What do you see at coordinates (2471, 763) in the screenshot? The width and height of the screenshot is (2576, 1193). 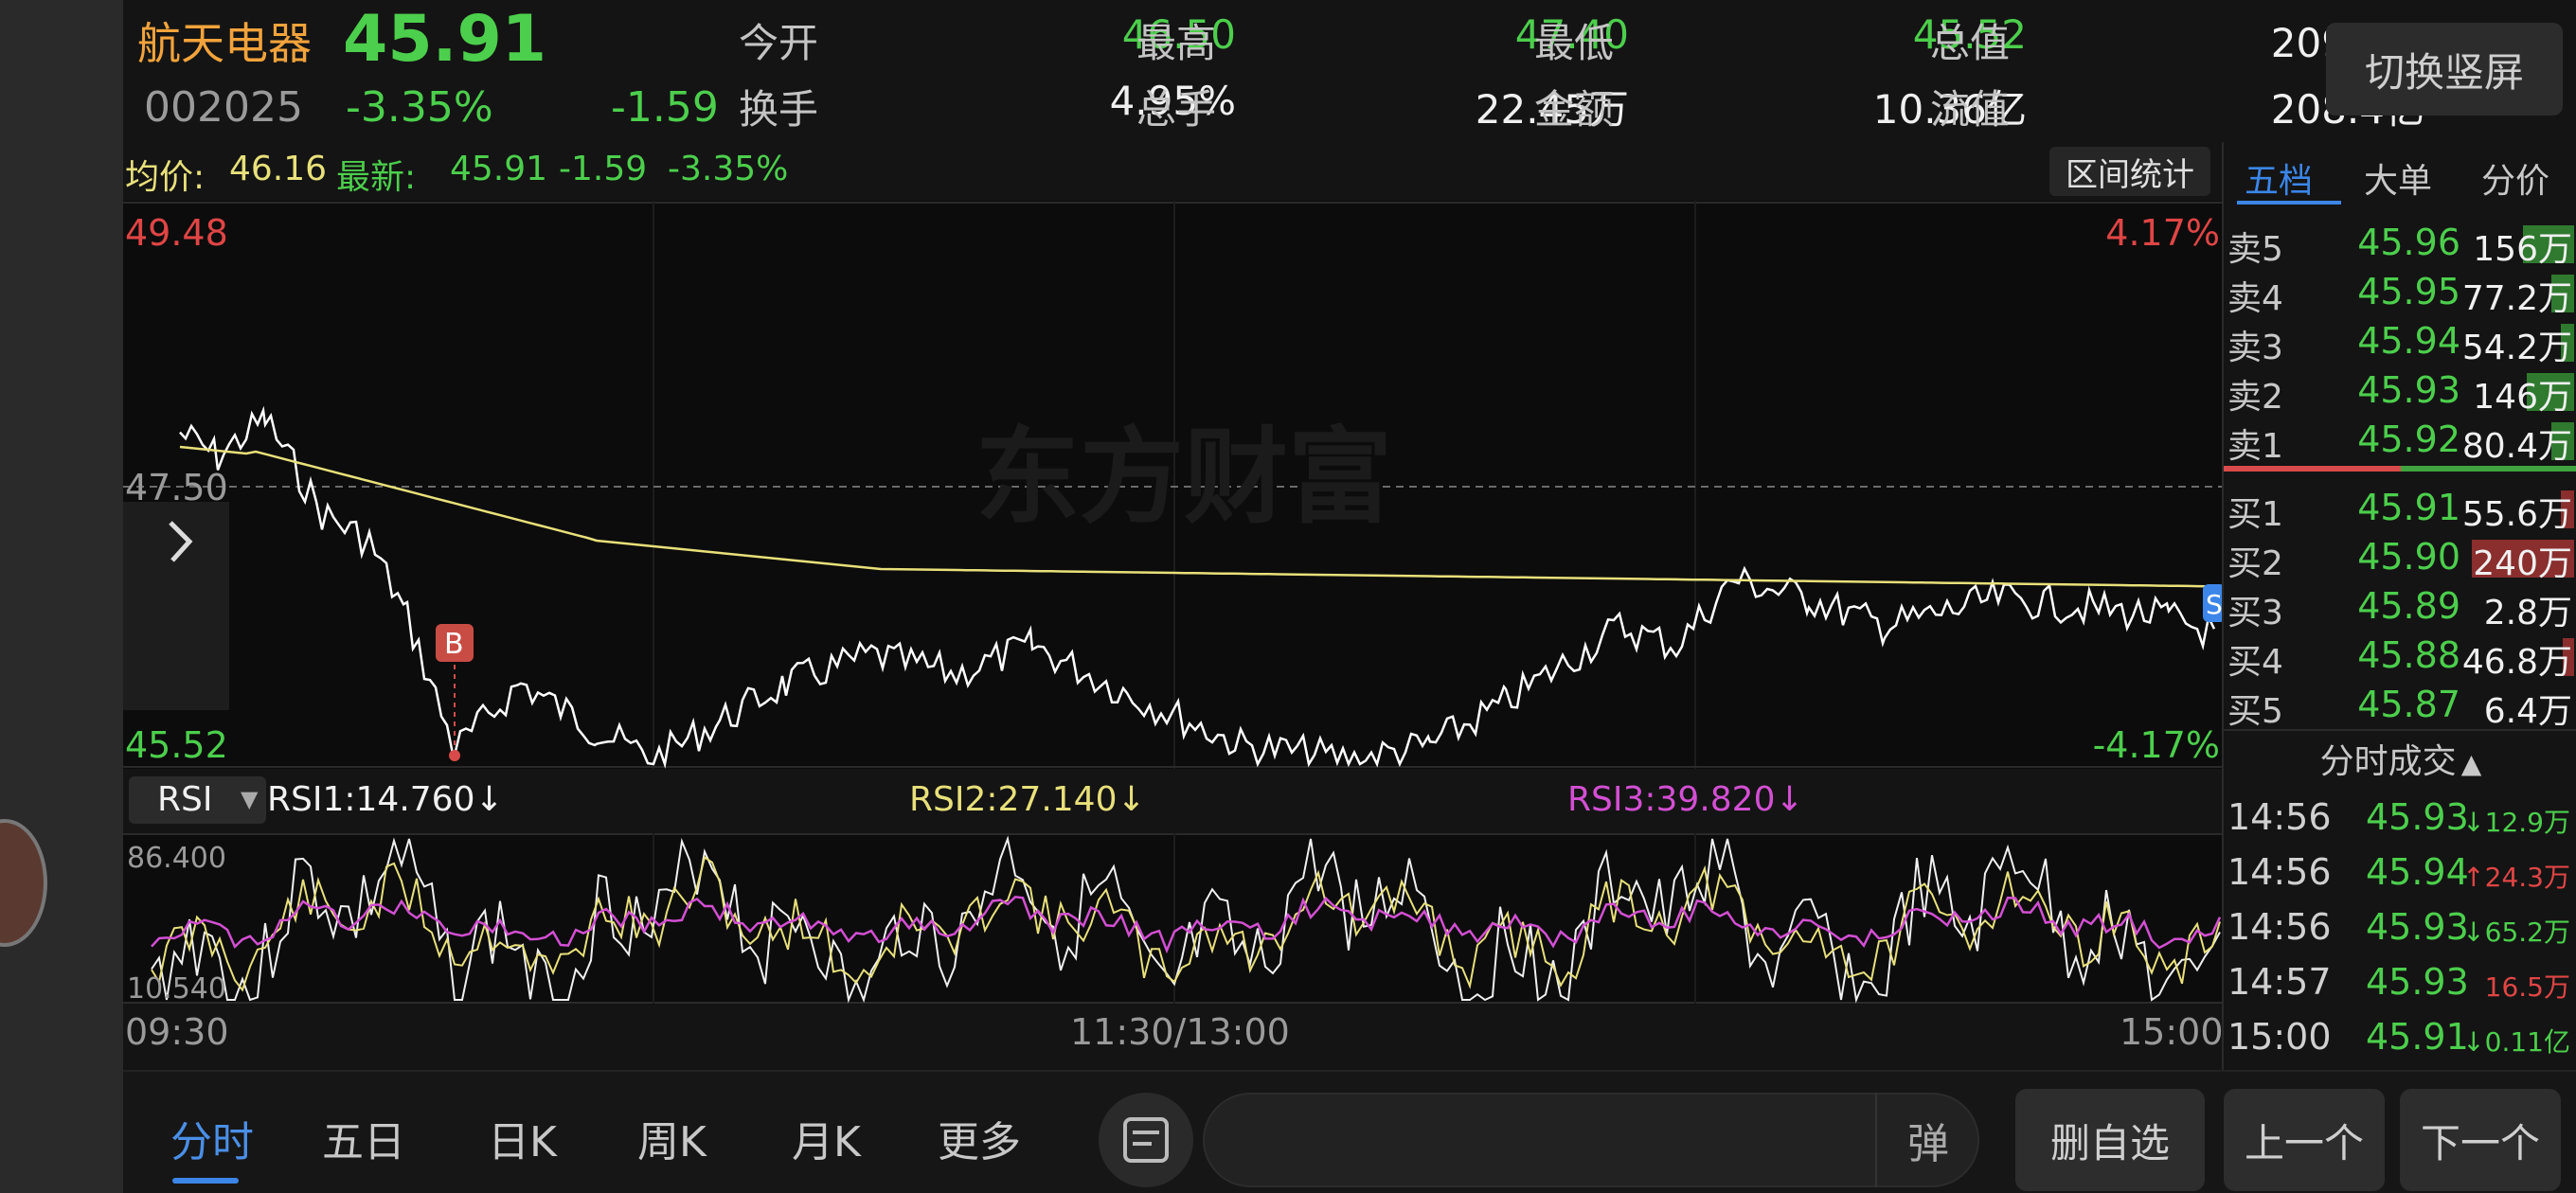 I see `caret-up-icon: ▲` at bounding box center [2471, 763].